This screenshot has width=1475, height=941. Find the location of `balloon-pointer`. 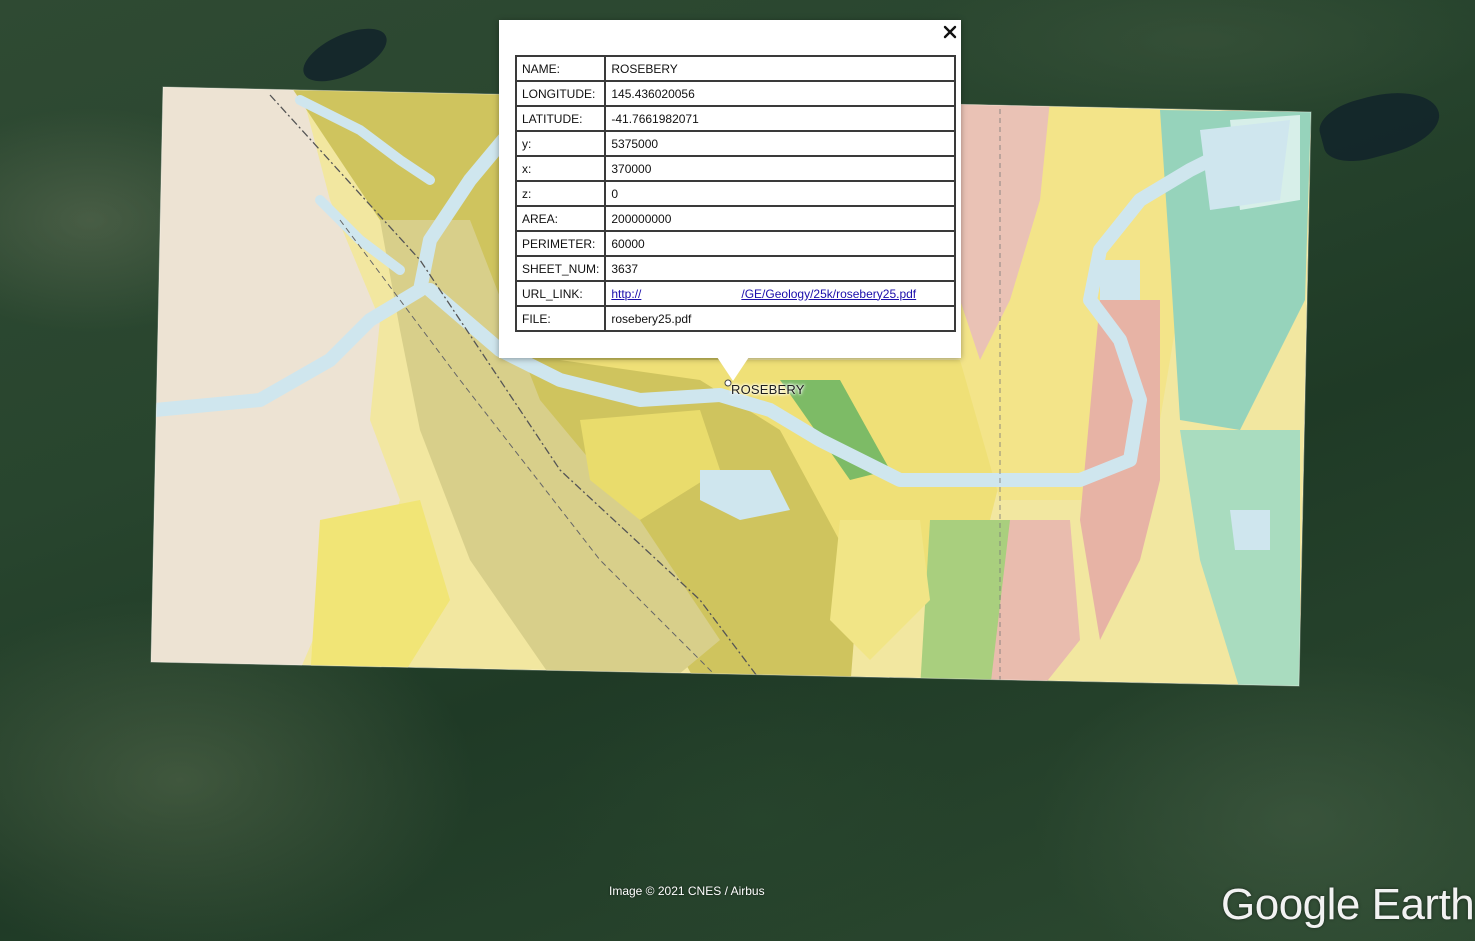

balloon-pointer is located at coordinates (733, 369).